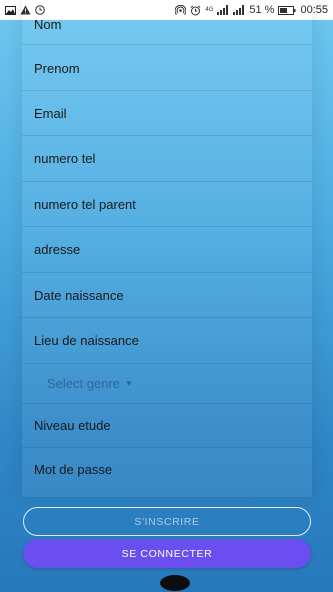  Describe the element at coordinates (57, 68) in the screenshot. I see `prenom-label: Prenom` at that location.